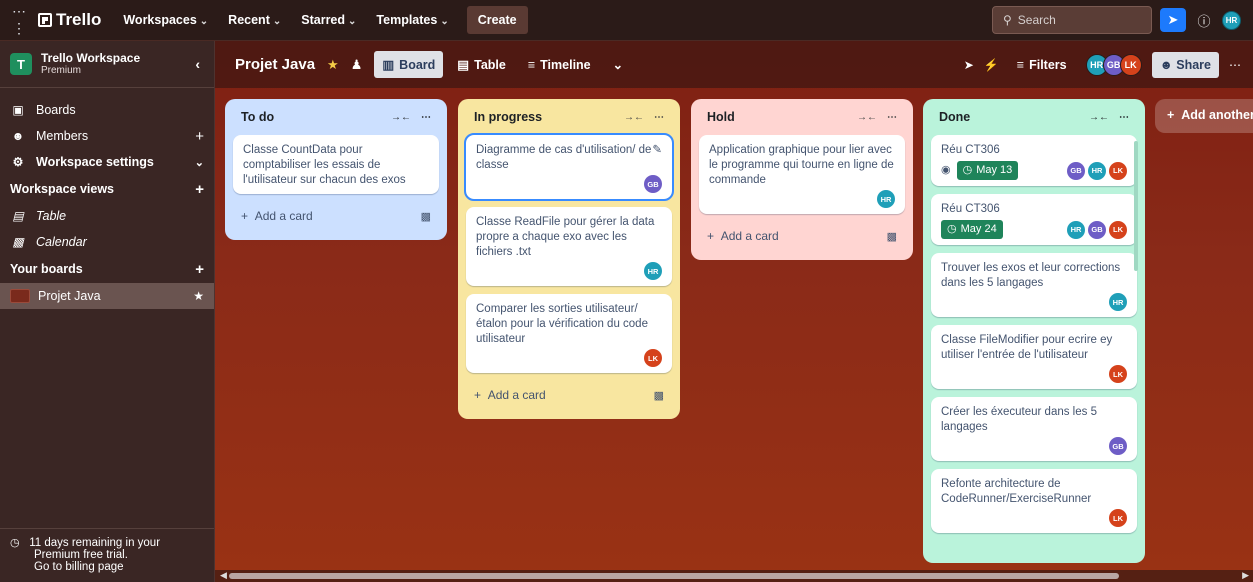 The height and width of the screenshot is (582, 1253). What do you see at coordinates (107, 110) in the screenshot?
I see `sidebar-item-boards: ▣ Boards` at bounding box center [107, 110].